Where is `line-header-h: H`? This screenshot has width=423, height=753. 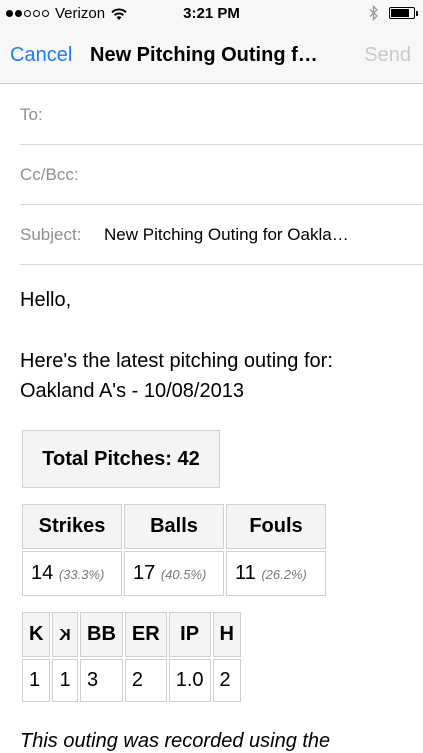 line-header-h: H is located at coordinates (226, 634).